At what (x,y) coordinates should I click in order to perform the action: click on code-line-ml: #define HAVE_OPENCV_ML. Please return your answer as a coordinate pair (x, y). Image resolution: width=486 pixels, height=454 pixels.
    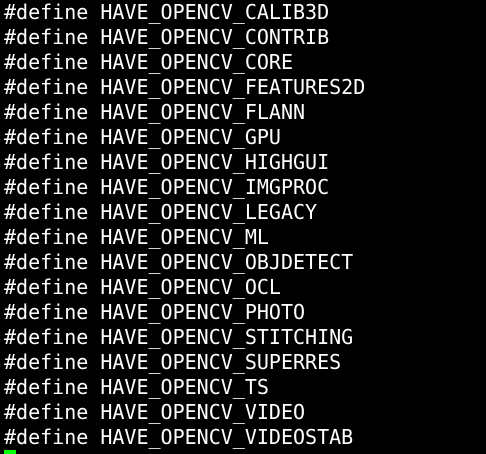
    Looking at the image, I should click on (136, 237).